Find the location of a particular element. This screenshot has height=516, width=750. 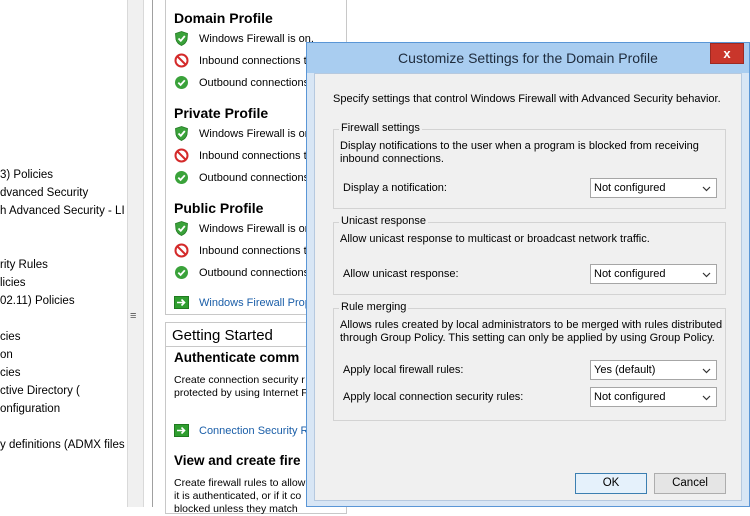

tree-item-security-rules: rity Rules is located at coordinates (24, 265).